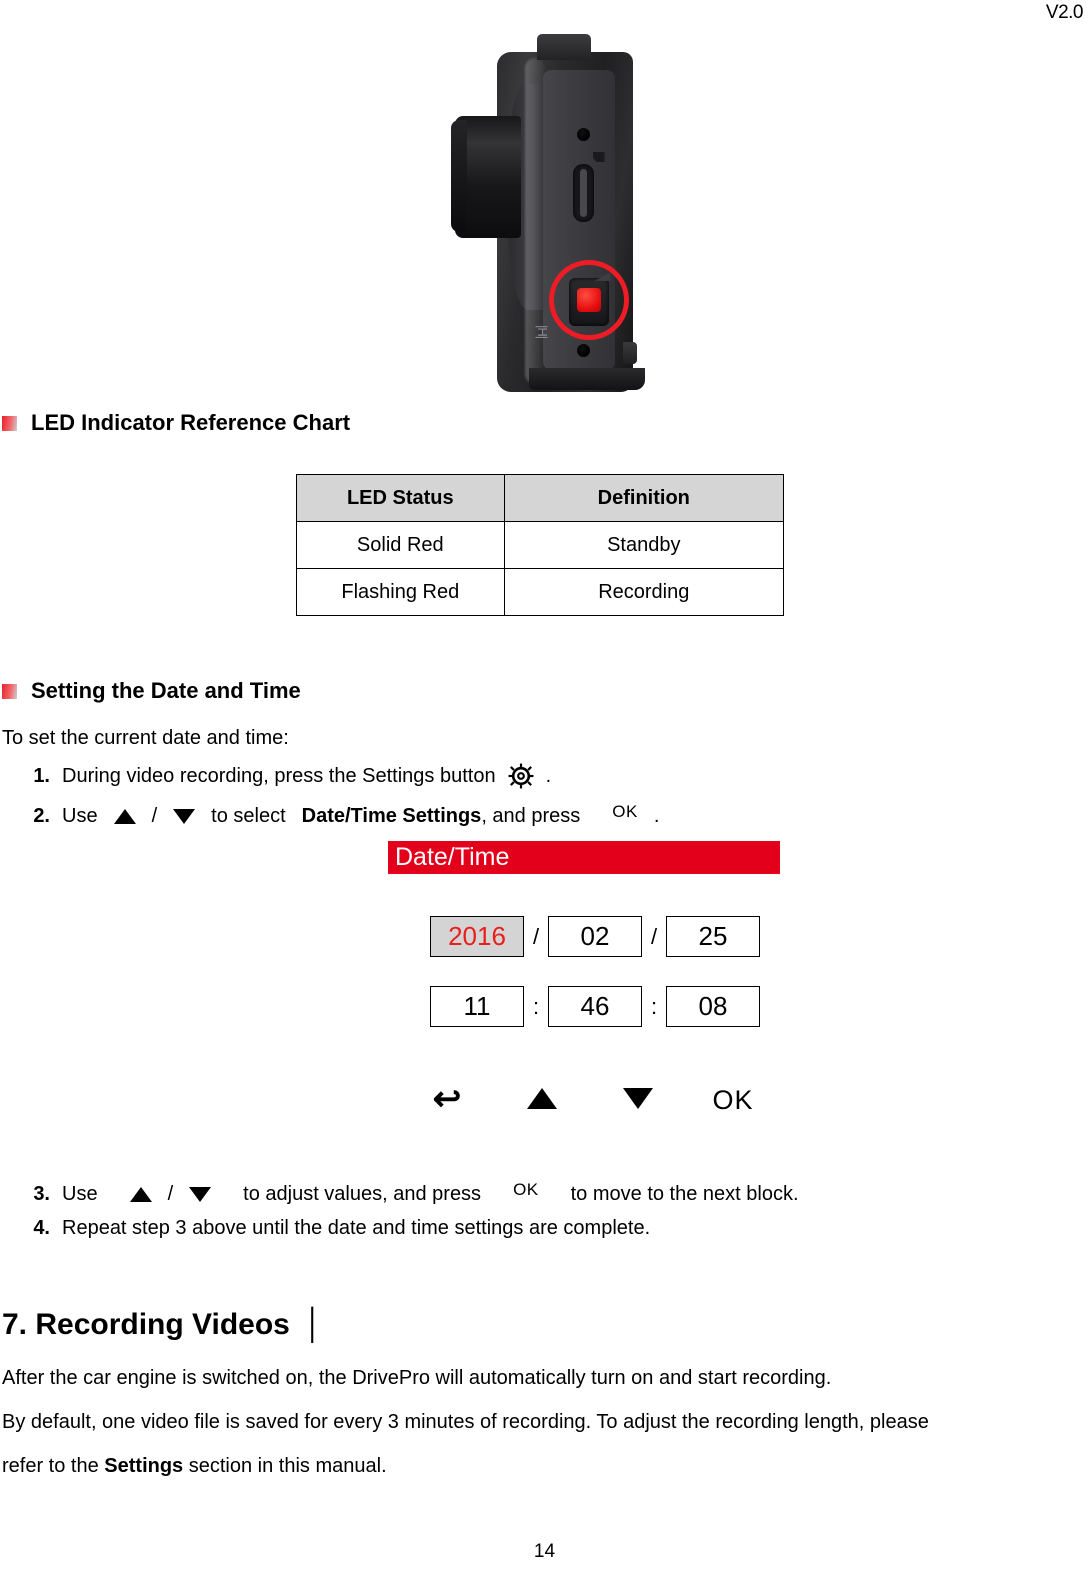 Image resolution: width=1089 pixels, height=1581 pixels. What do you see at coordinates (584, 857) in the screenshot?
I see `screen-title-bar: Date/Time` at bounding box center [584, 857].